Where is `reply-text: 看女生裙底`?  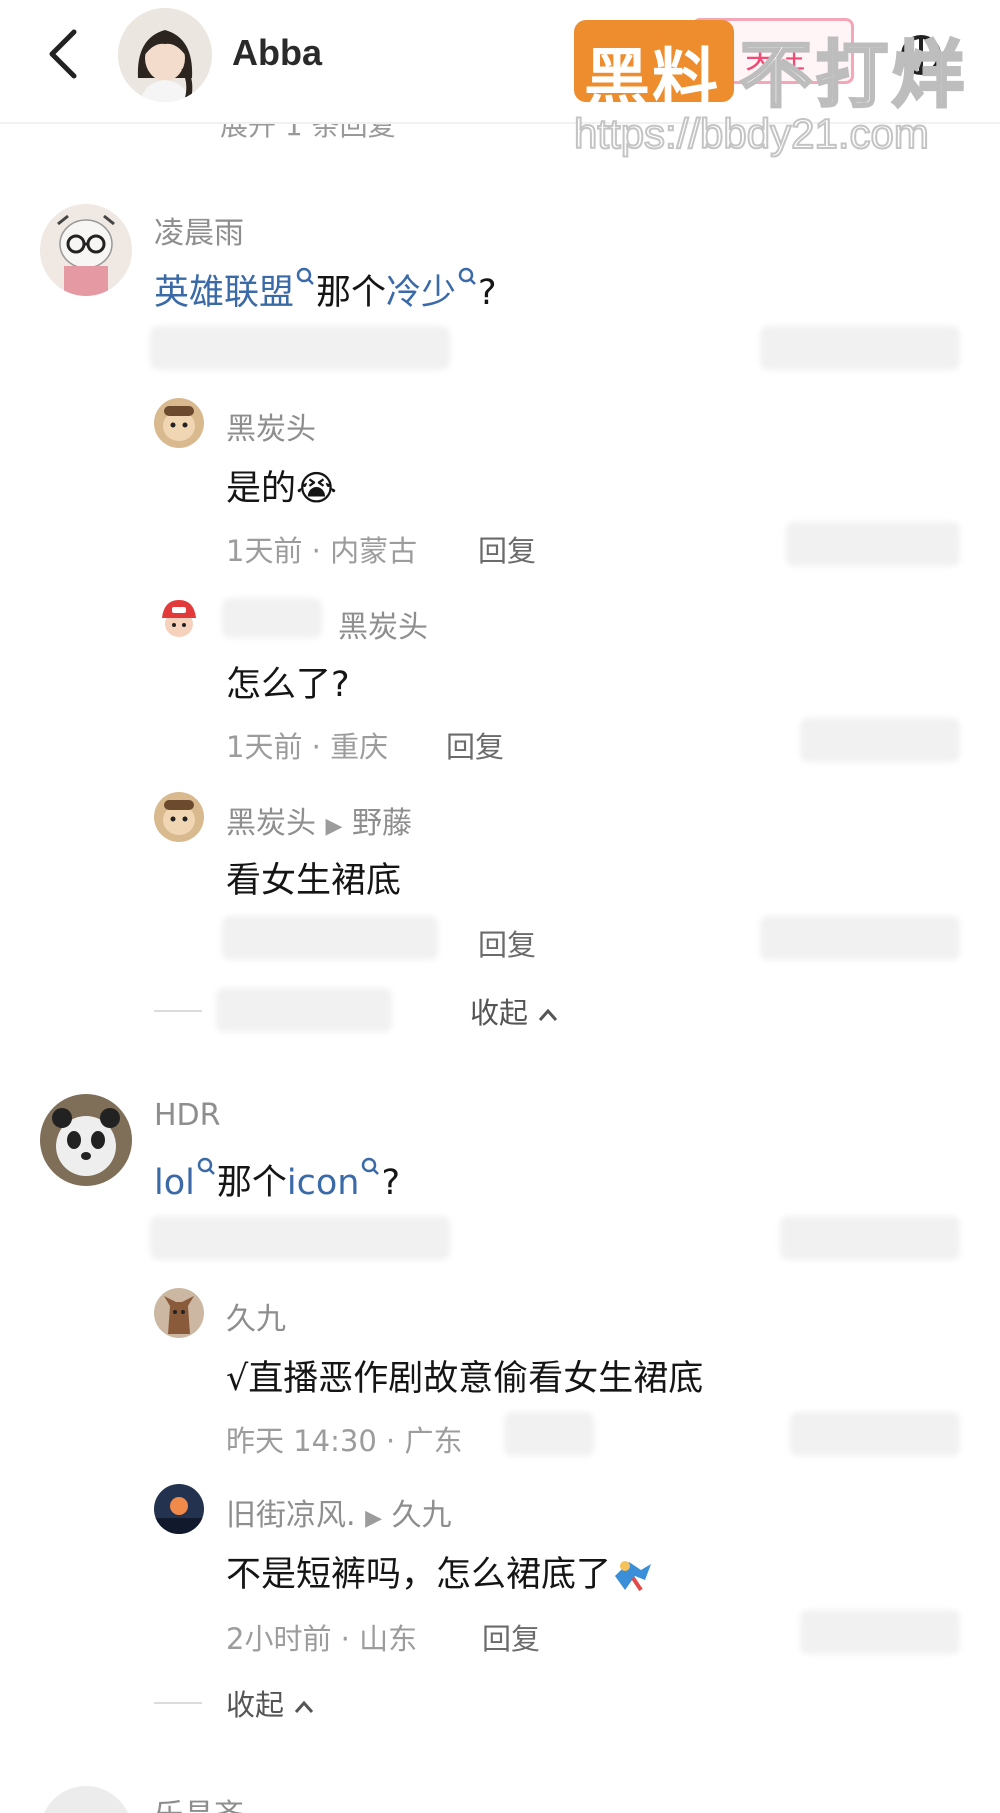 reply-text: 看女生裙底 is located at coordinates (314, 881).